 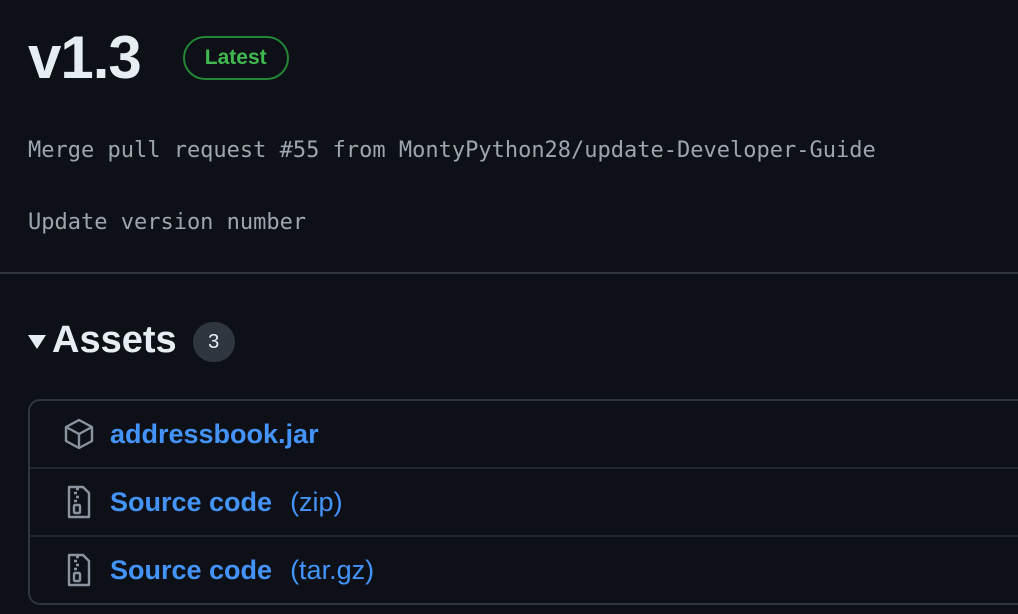 I want to click on asset-format-label: (tar.gz), so click(x=332, y=570).